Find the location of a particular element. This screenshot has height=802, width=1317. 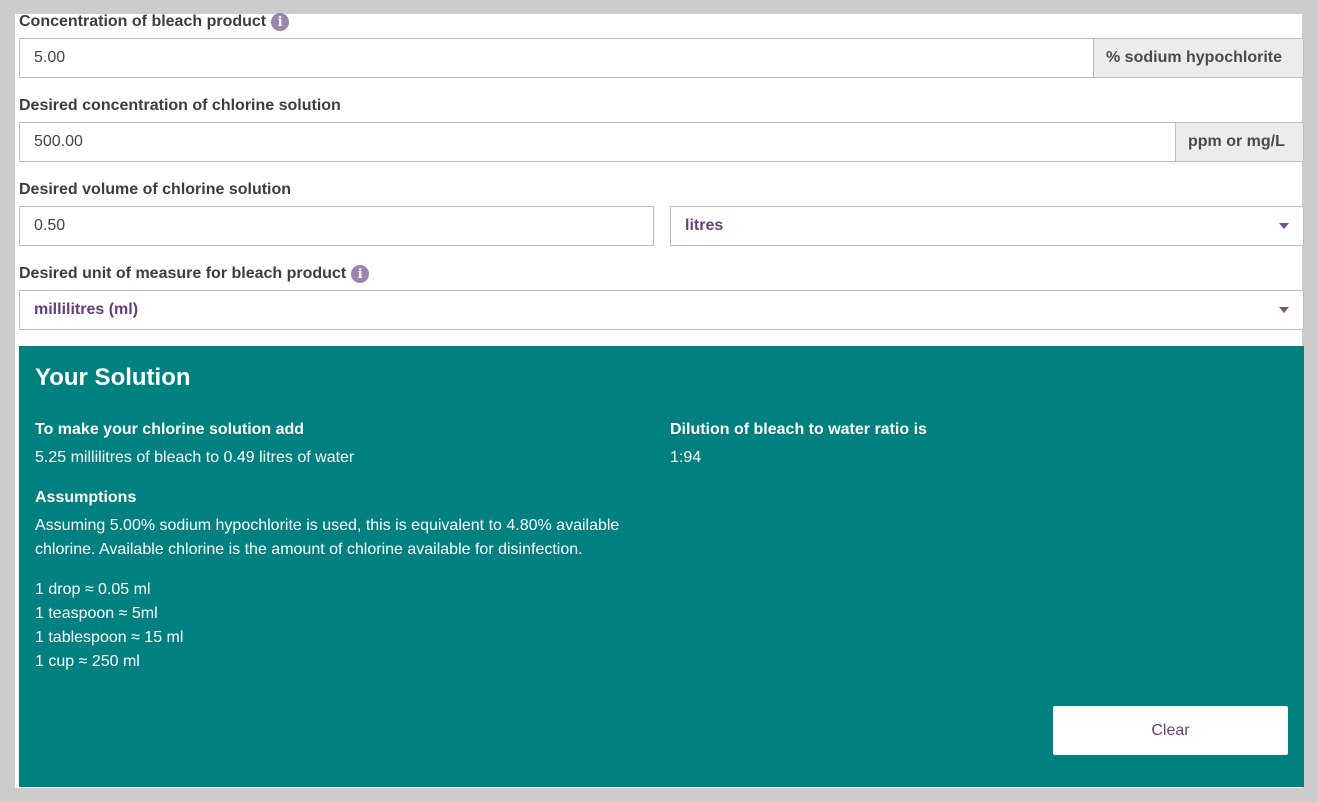

solution-title: Your Solution is located at coordinates (113, 377).